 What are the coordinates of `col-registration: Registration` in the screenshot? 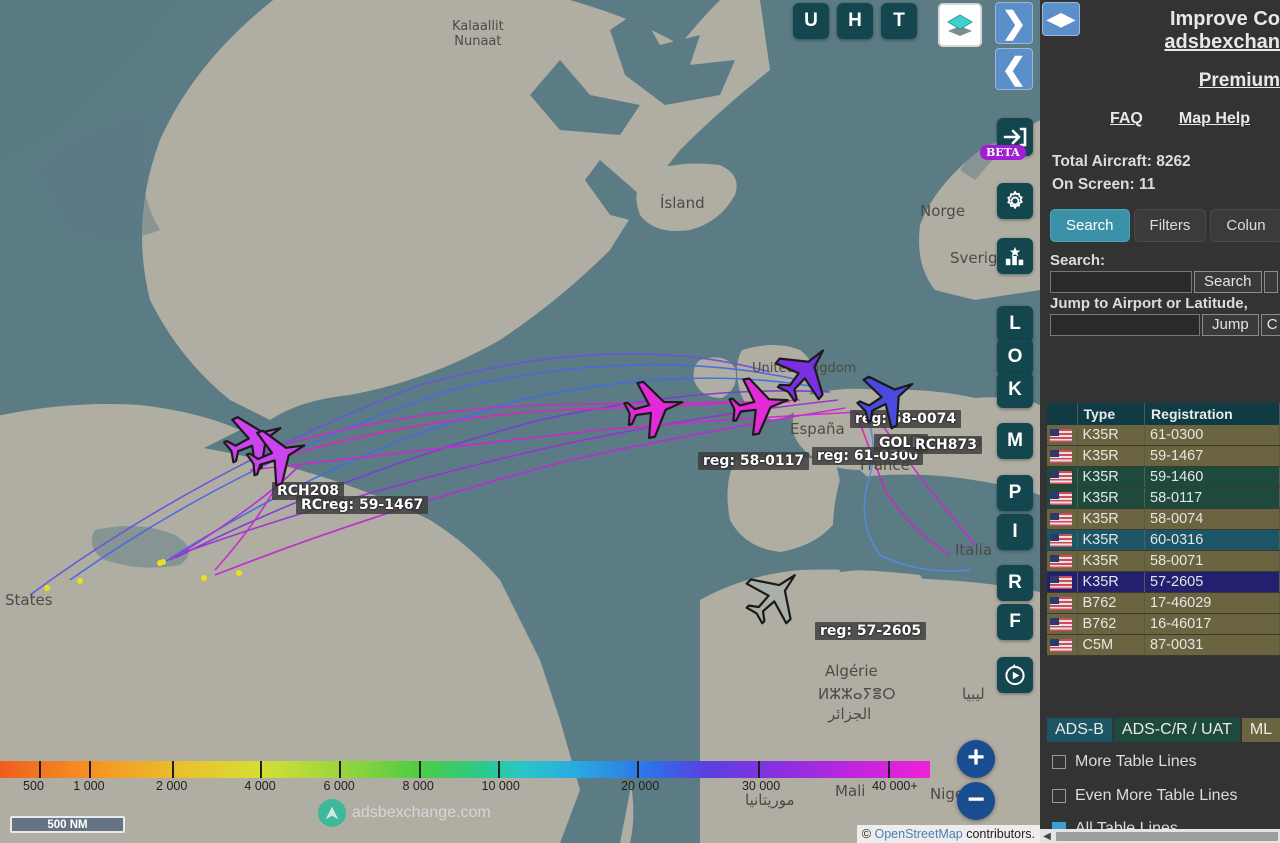 It's located at (1212, 414).